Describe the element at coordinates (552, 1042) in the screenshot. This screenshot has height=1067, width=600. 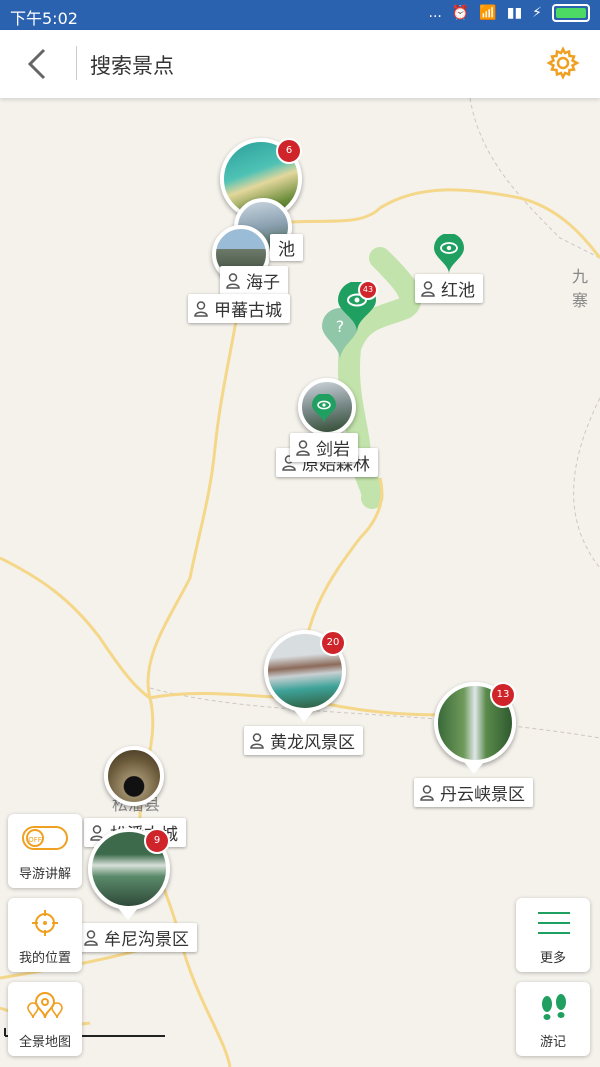
I see `travel-notes-label: 游记` at that location.